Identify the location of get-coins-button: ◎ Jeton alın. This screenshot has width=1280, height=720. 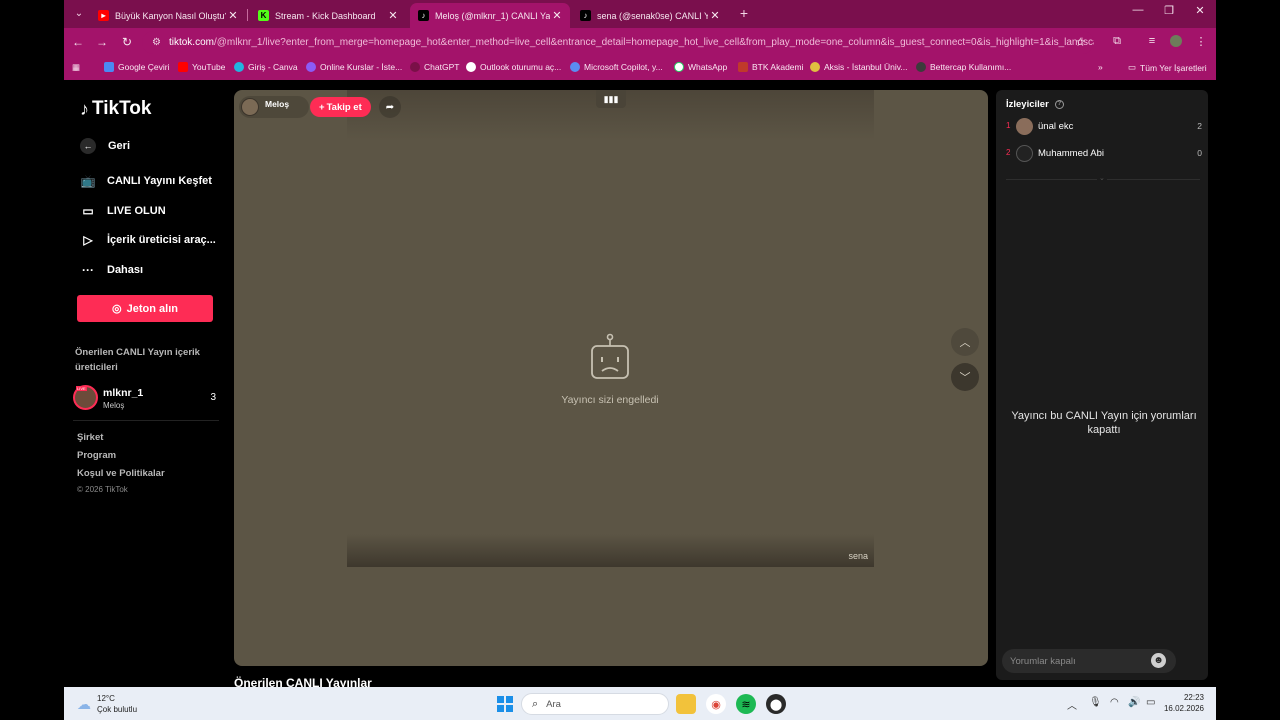
(145, 308).